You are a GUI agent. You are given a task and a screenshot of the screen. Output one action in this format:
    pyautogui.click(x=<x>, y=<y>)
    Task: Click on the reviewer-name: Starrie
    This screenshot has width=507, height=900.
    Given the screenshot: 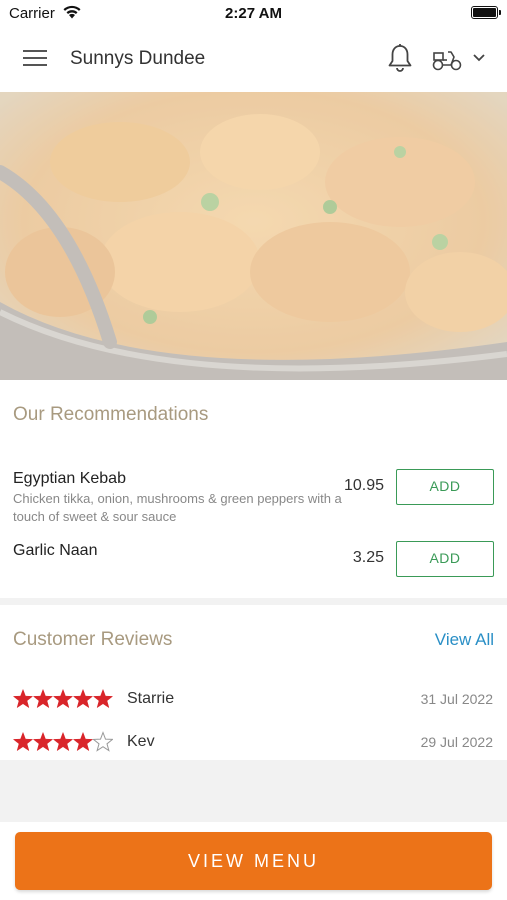 What is the action you would take?
    pyautogui.click(x=151, y=698)
    